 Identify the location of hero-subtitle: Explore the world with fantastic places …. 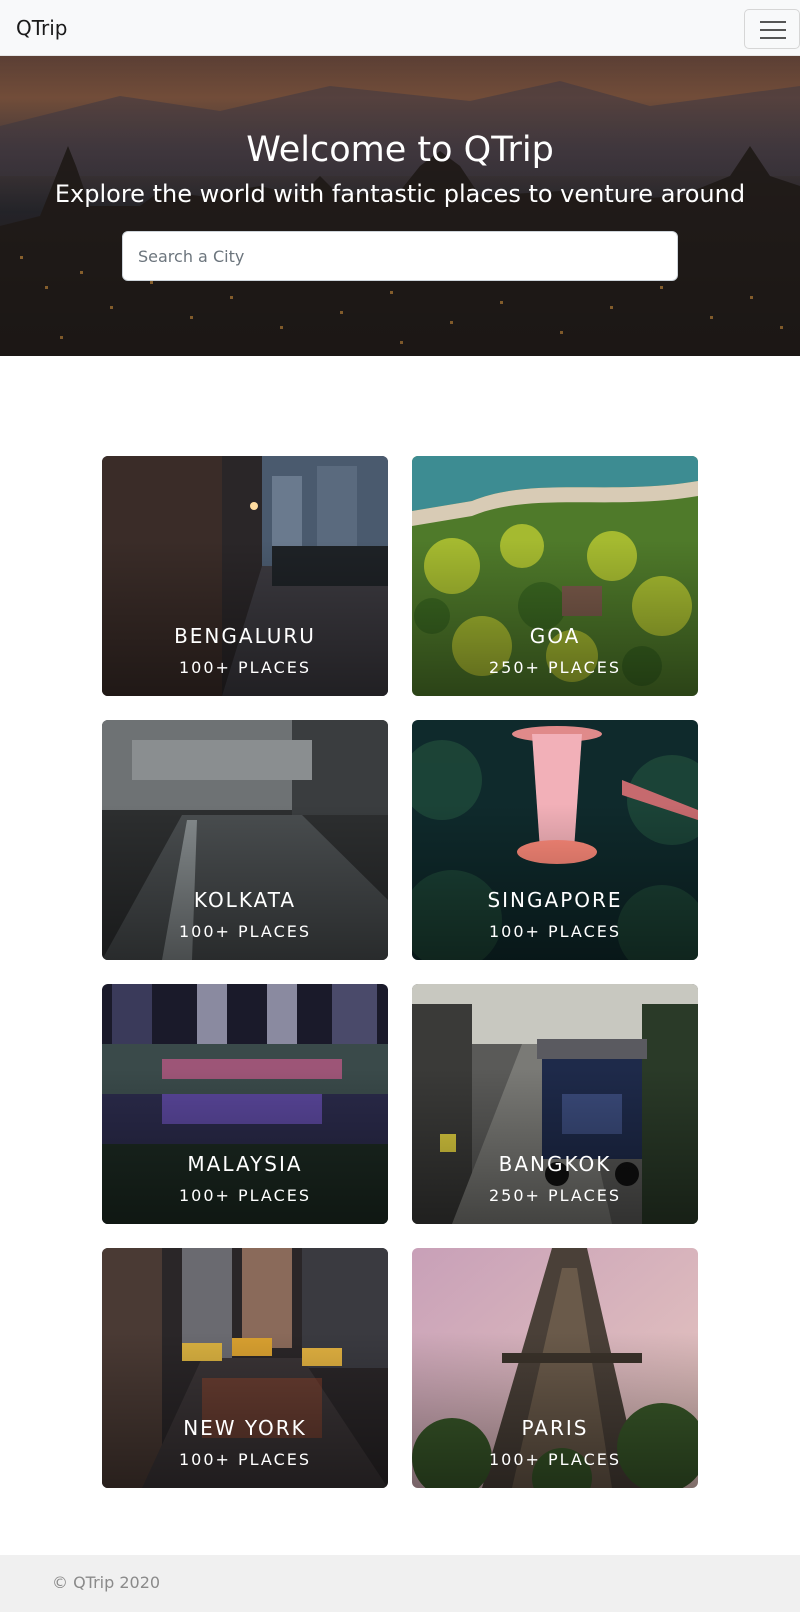
(400, 194).